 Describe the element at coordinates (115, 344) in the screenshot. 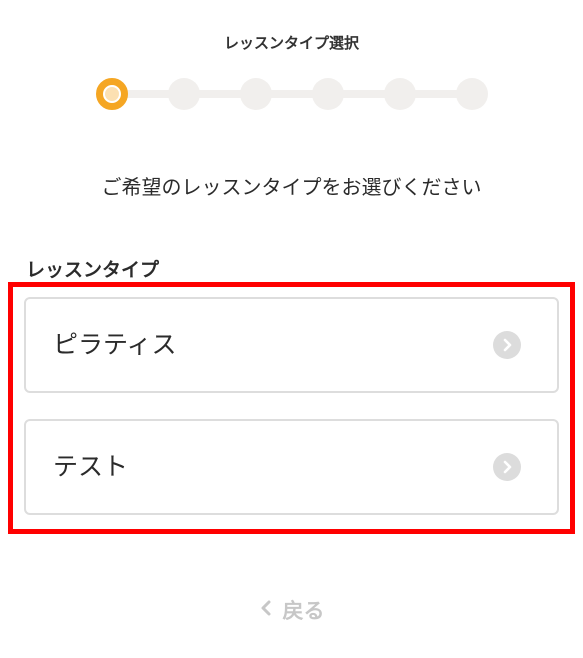

I see `option-label: ピラティス` at that location.